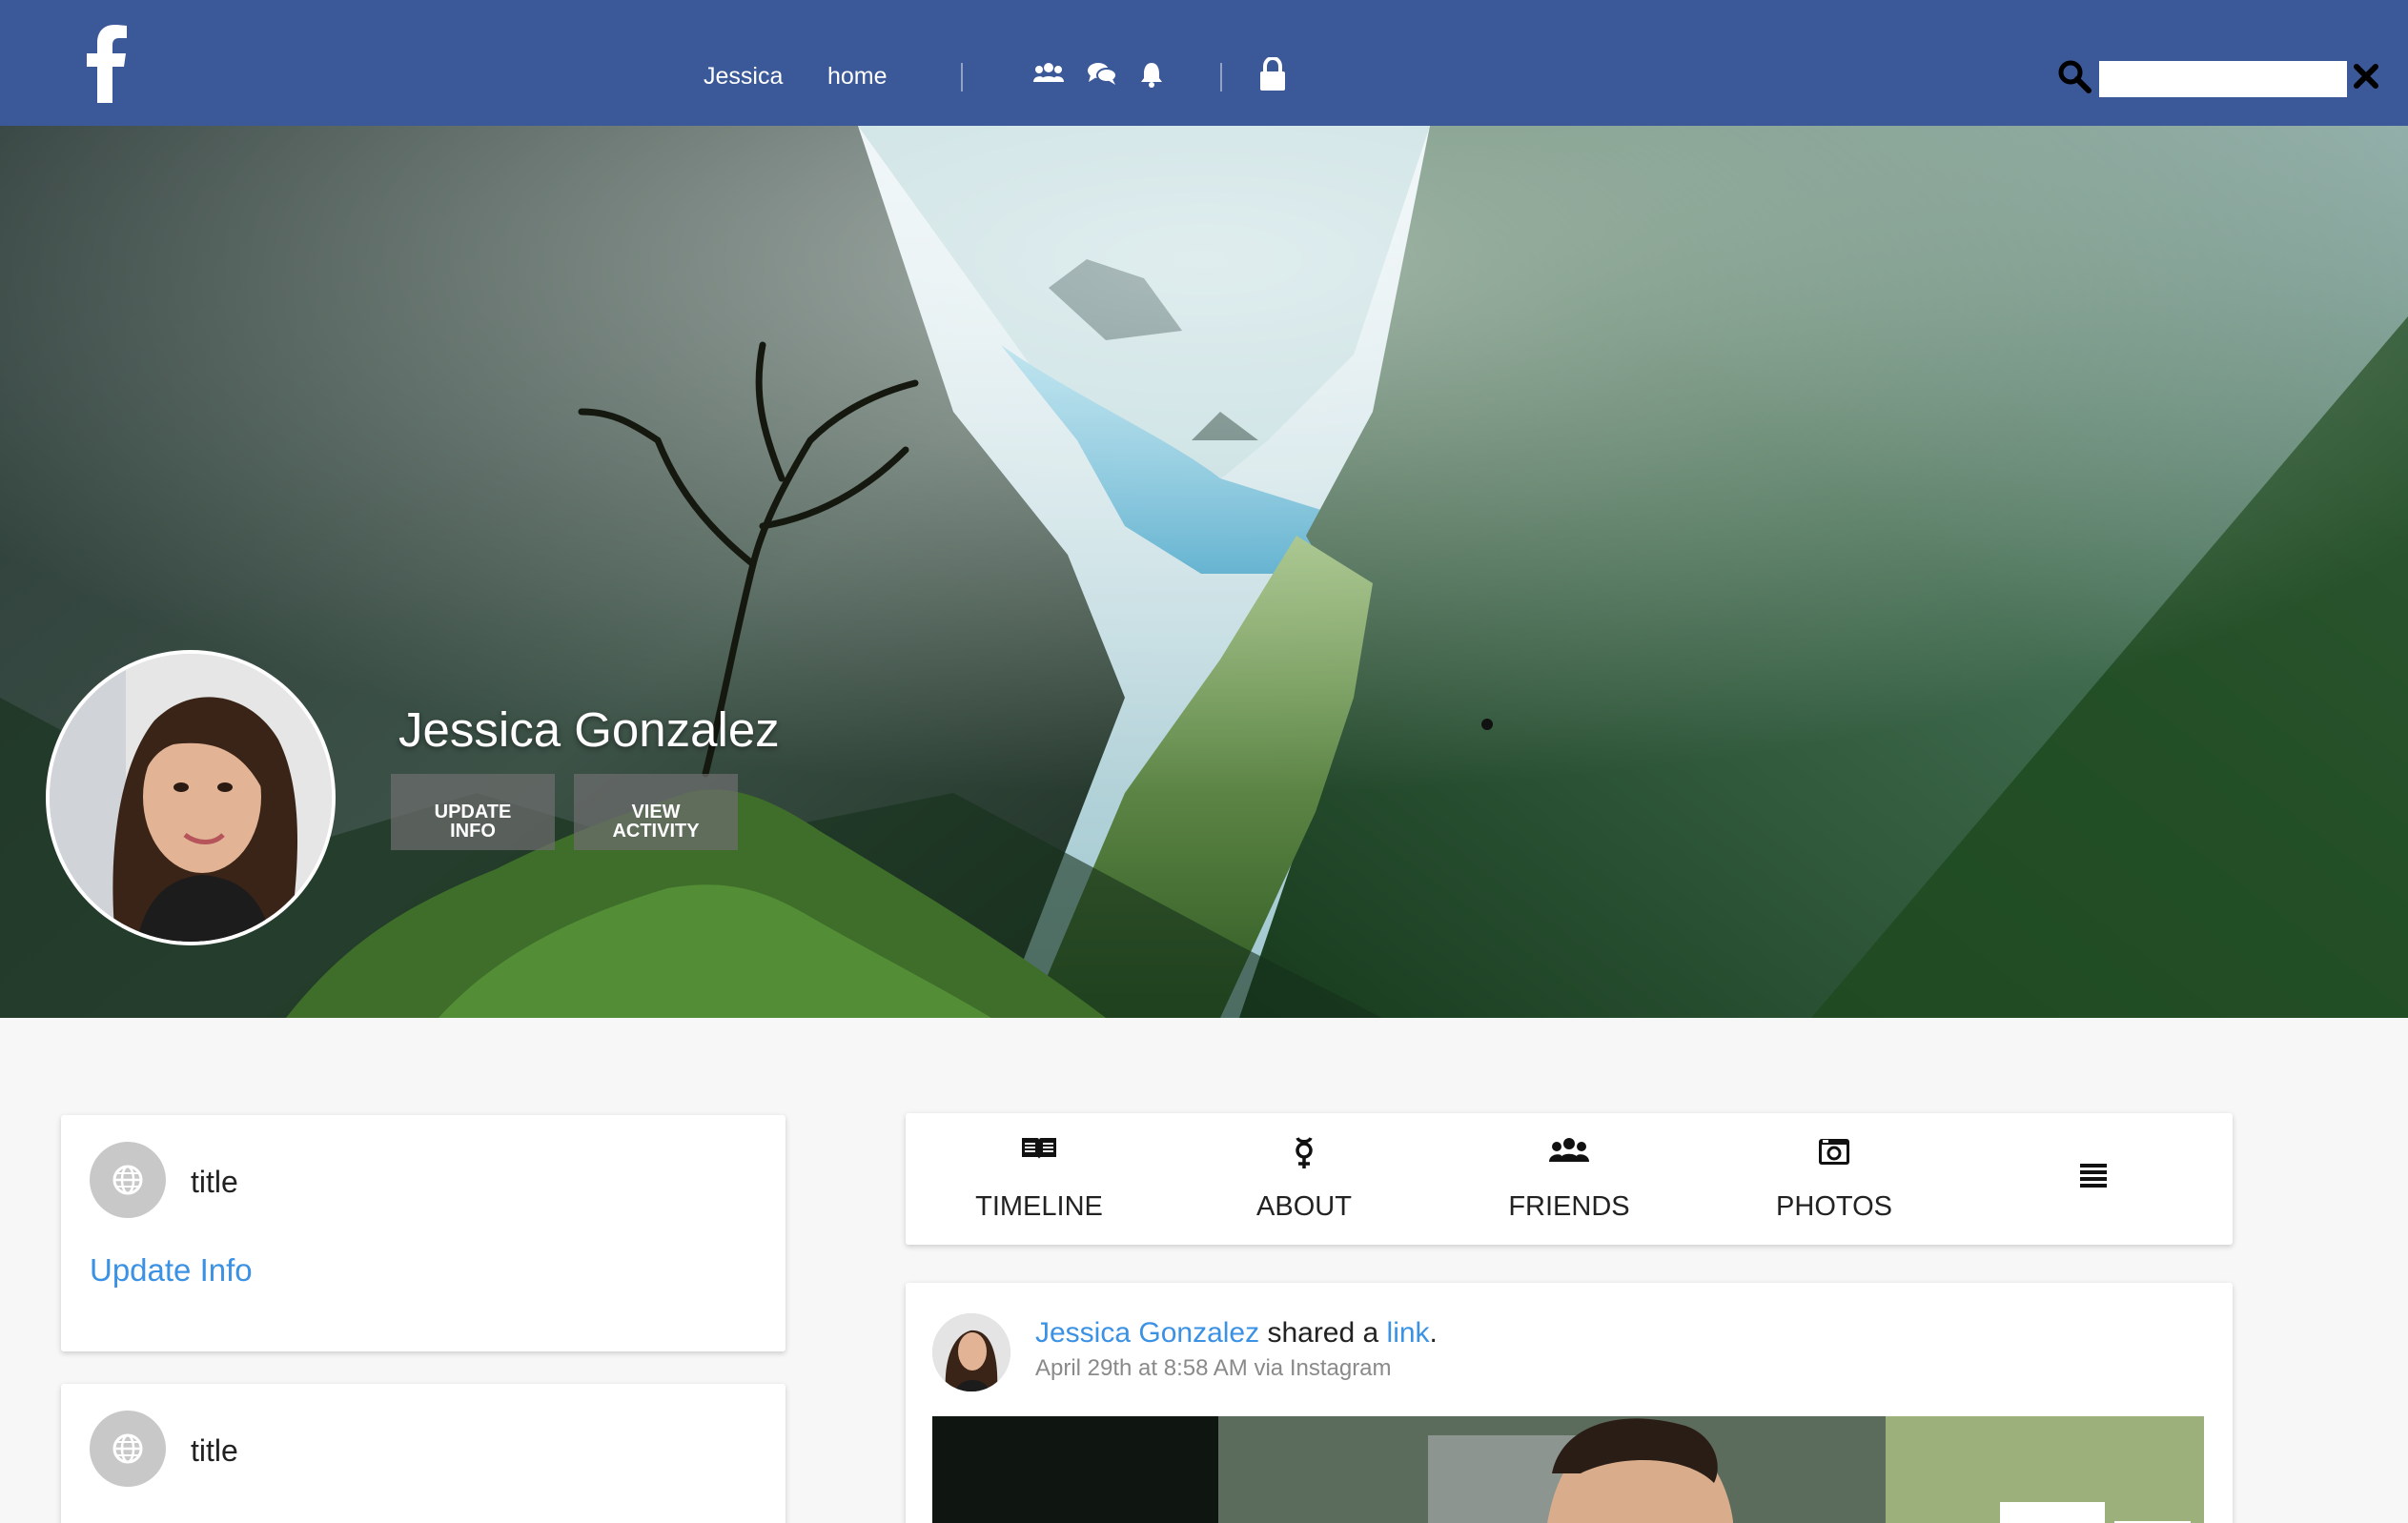 The image size is (2408, 1523). Describe the element at coordinates (1433, 1333) in the screenshot. I see `post-period: .` at that location.